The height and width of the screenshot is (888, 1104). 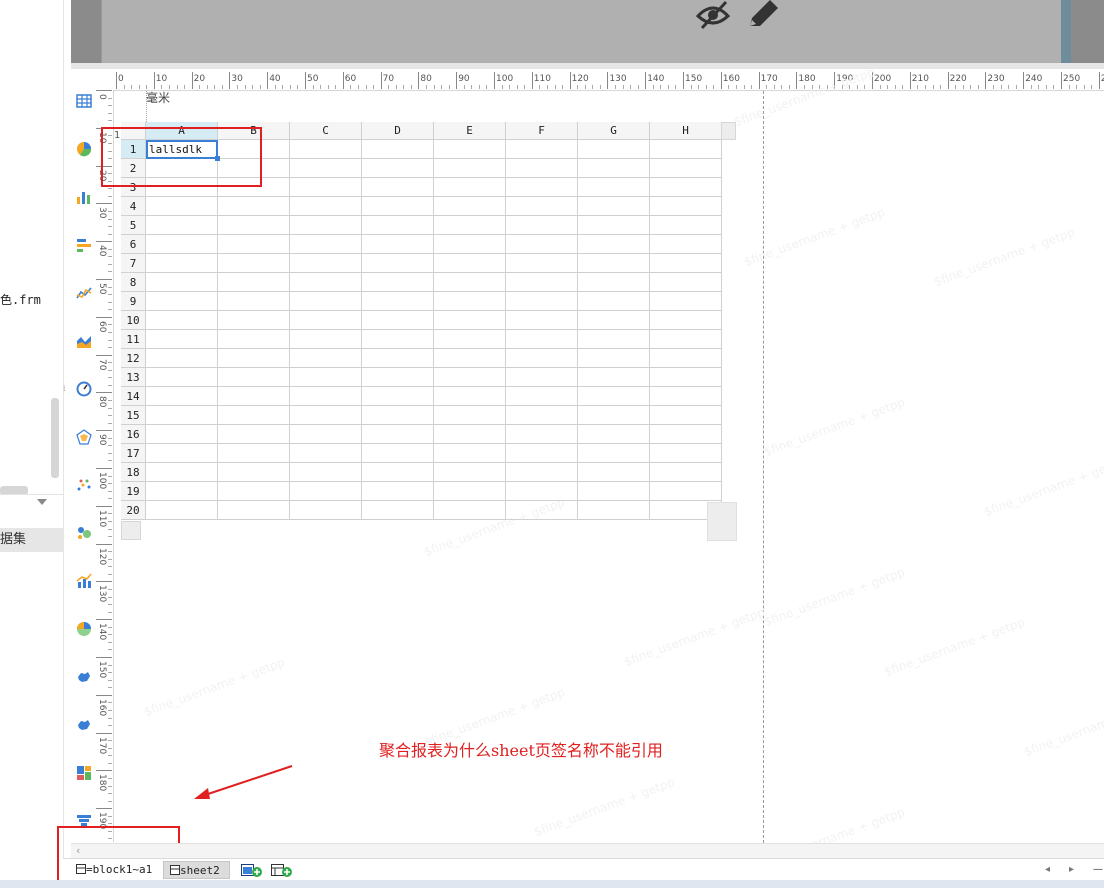 What do you see at coordinates (133, 491) in the screenshot?
I see `row-header: 19` at bounding box center [133, 491].